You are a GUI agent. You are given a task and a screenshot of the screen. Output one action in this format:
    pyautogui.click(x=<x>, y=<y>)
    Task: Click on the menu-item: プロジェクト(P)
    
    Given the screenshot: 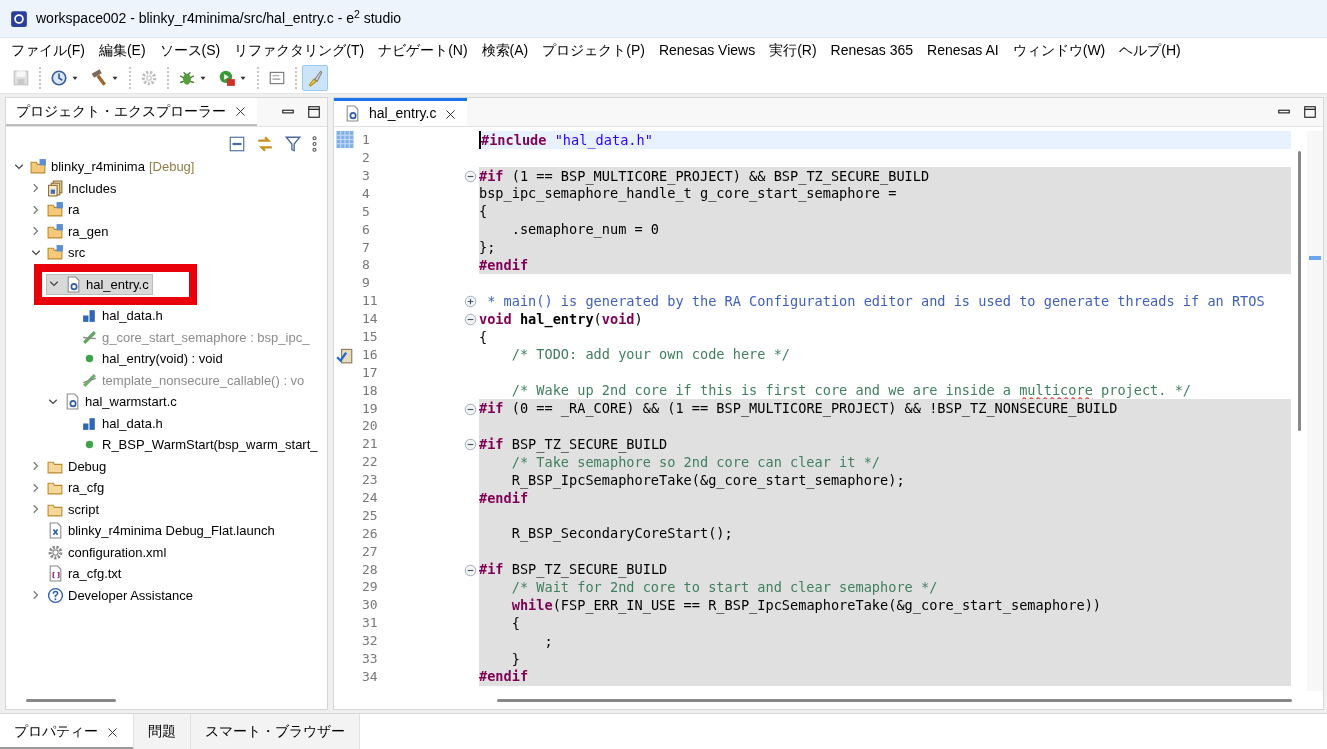 What is the action you would take?
    pyautogui.click(x=593, y=50)
    